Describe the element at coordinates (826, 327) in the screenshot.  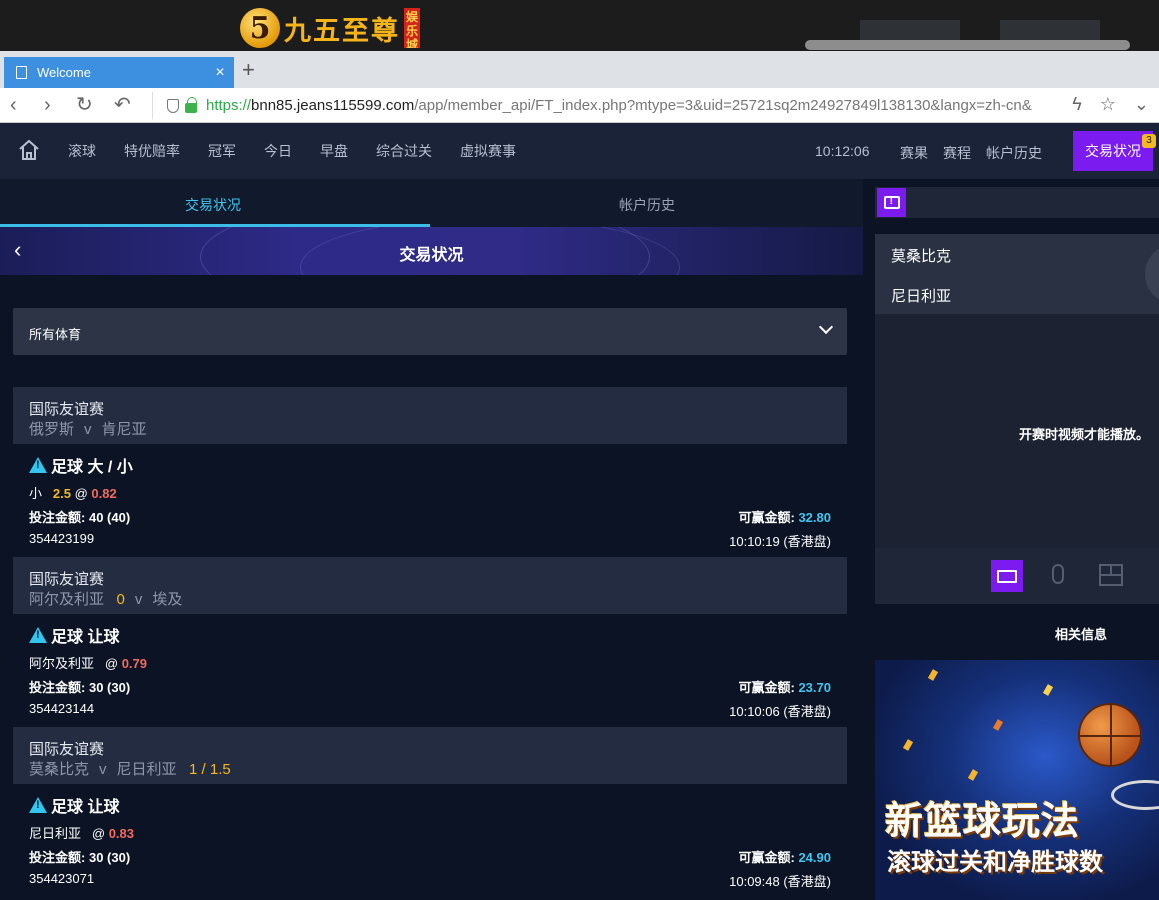
I see `chevron-down-icon` at that location.